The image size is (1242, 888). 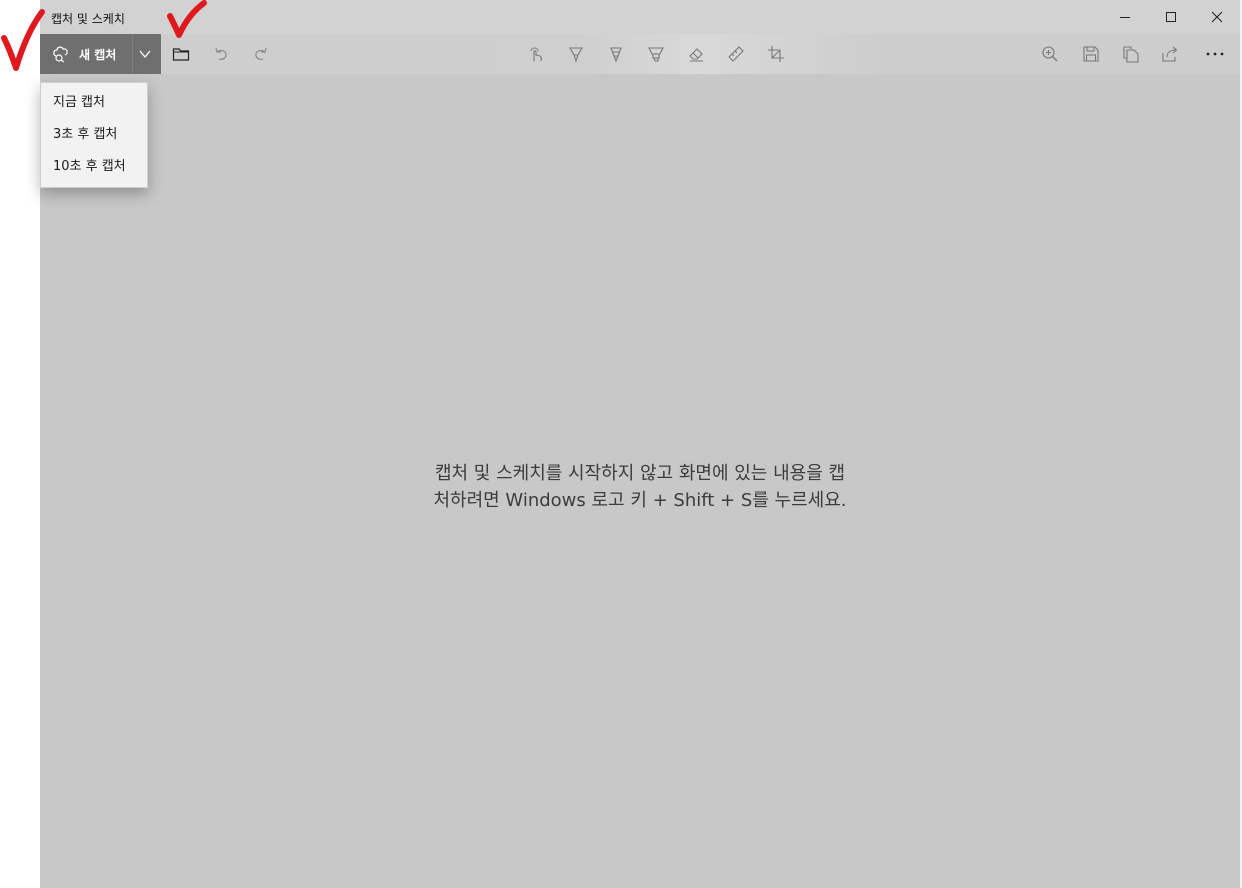 I want to click on maximize-button, so click(x=1171, y=17).